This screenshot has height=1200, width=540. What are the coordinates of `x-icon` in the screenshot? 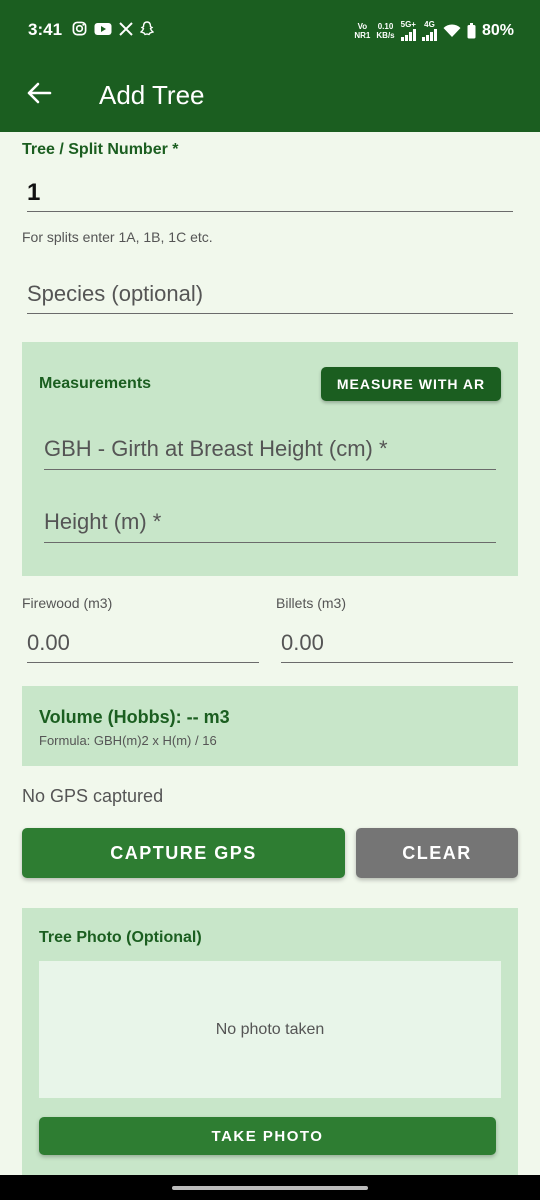 It's located at (126, 28).